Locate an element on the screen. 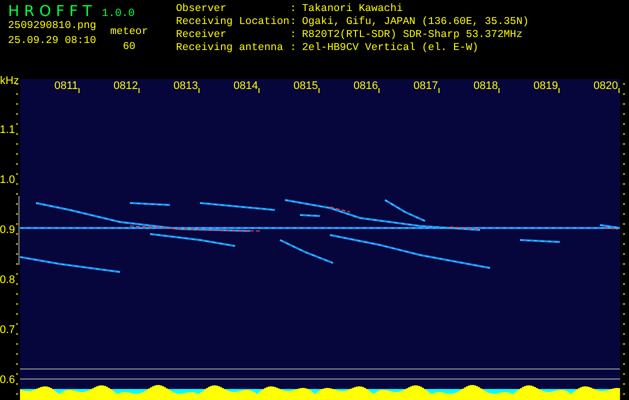 The height and width of the screenshot is (400, 629). time-label: 0818 is located at coordinates (486, 86).